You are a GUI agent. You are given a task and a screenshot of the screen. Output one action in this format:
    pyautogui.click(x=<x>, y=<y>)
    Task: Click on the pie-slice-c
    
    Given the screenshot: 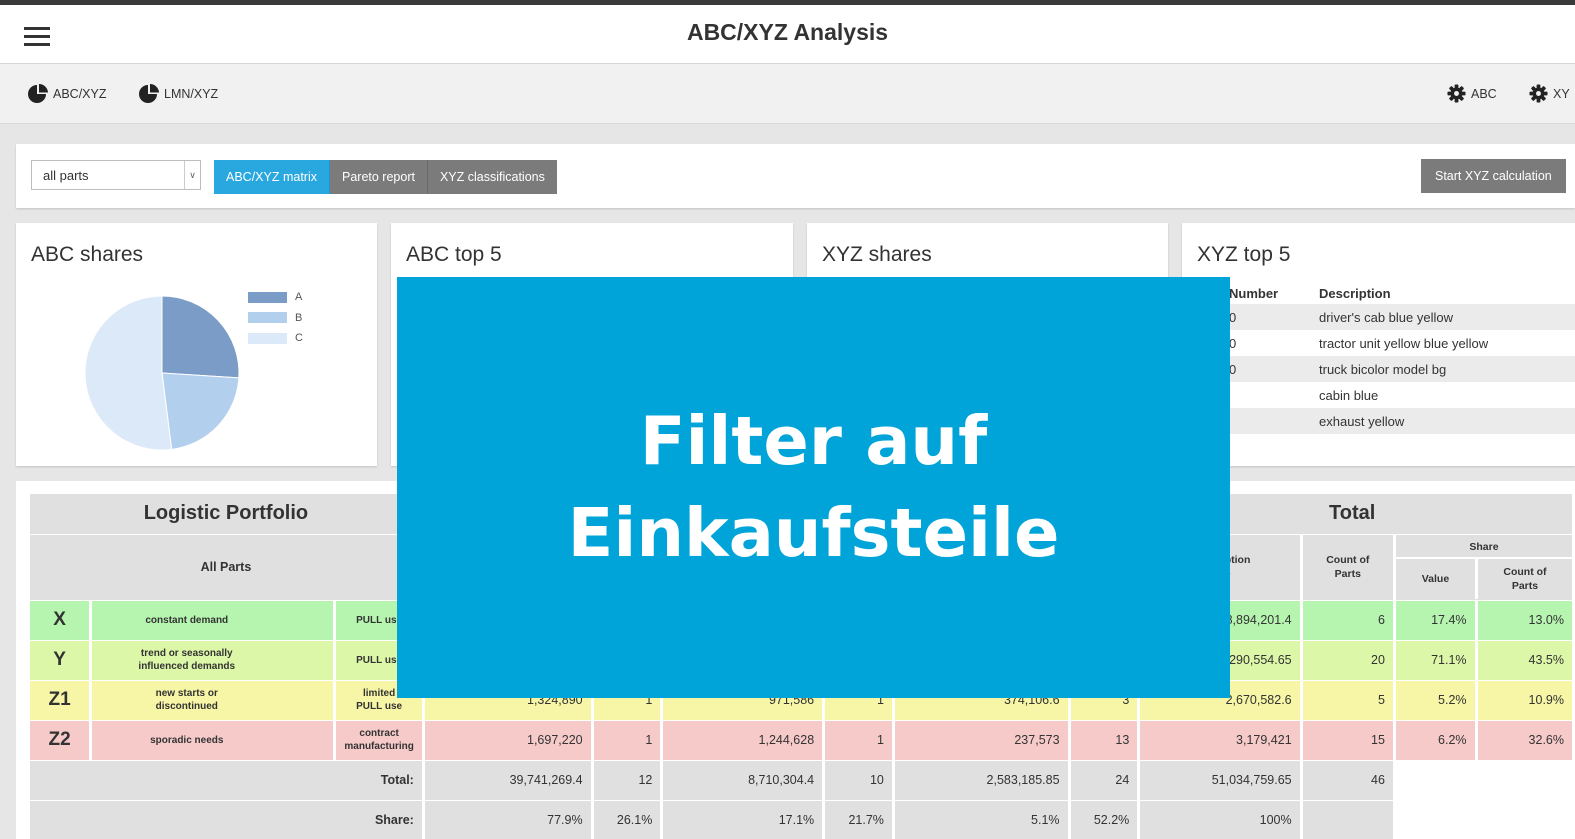 What is the action you would take?
    pyautogui.click(x=128, y=373)
    